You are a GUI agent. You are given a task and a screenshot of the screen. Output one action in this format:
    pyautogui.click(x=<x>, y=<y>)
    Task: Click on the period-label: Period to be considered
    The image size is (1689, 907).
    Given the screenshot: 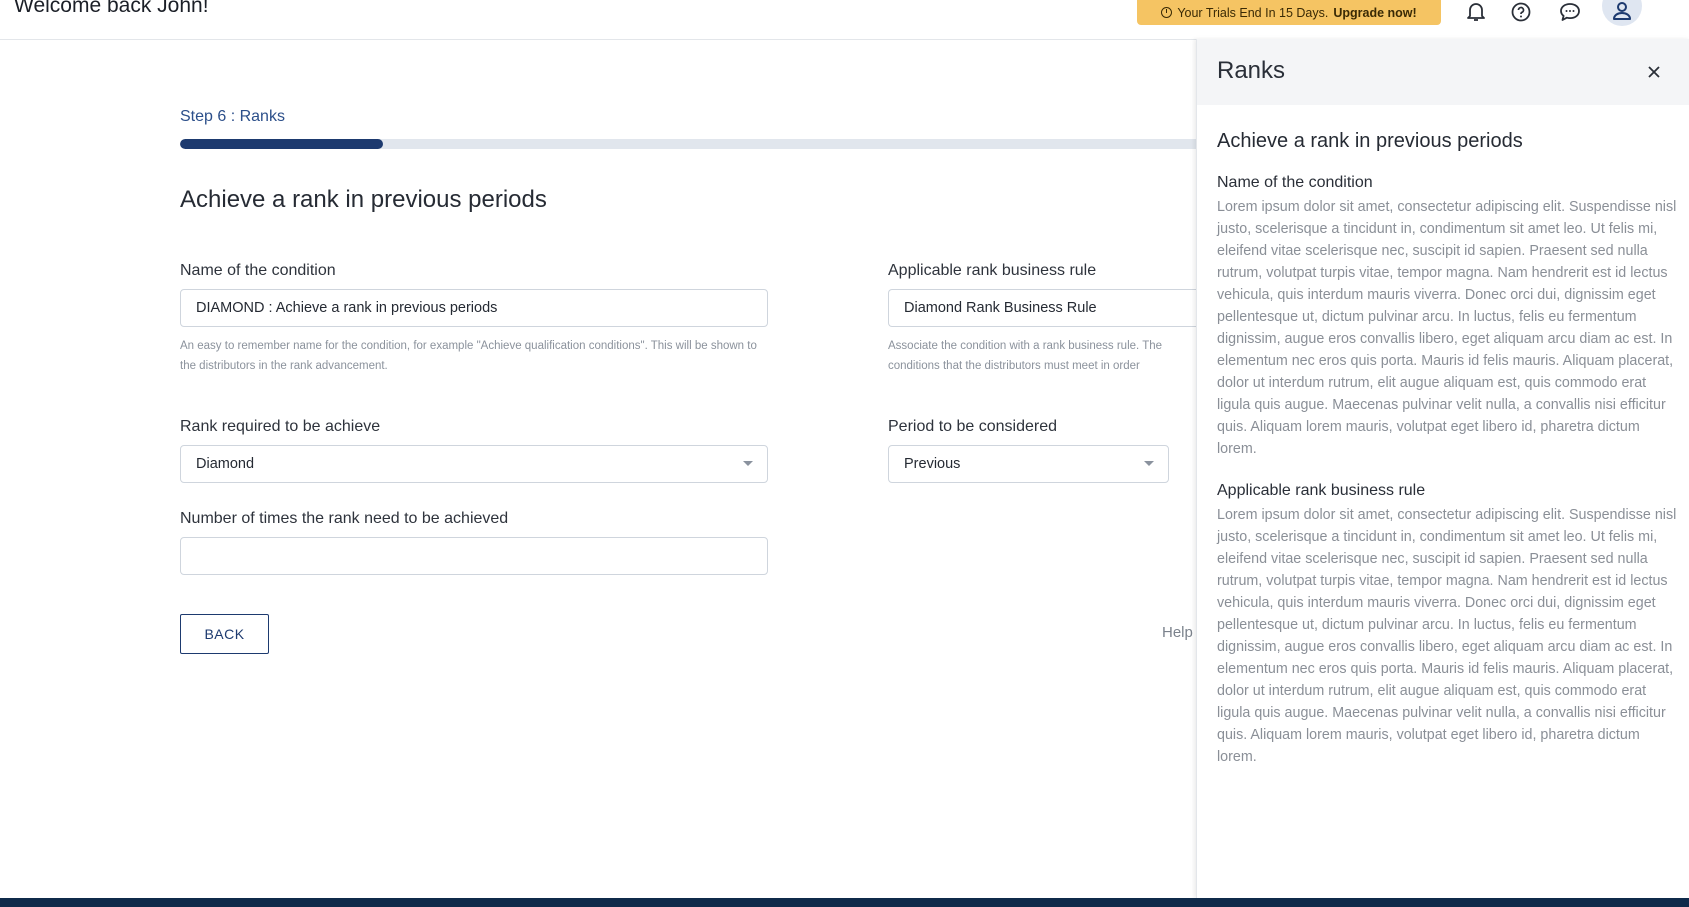 What is the action you would take?
    pyautogui.click(x=972, y=426)
    